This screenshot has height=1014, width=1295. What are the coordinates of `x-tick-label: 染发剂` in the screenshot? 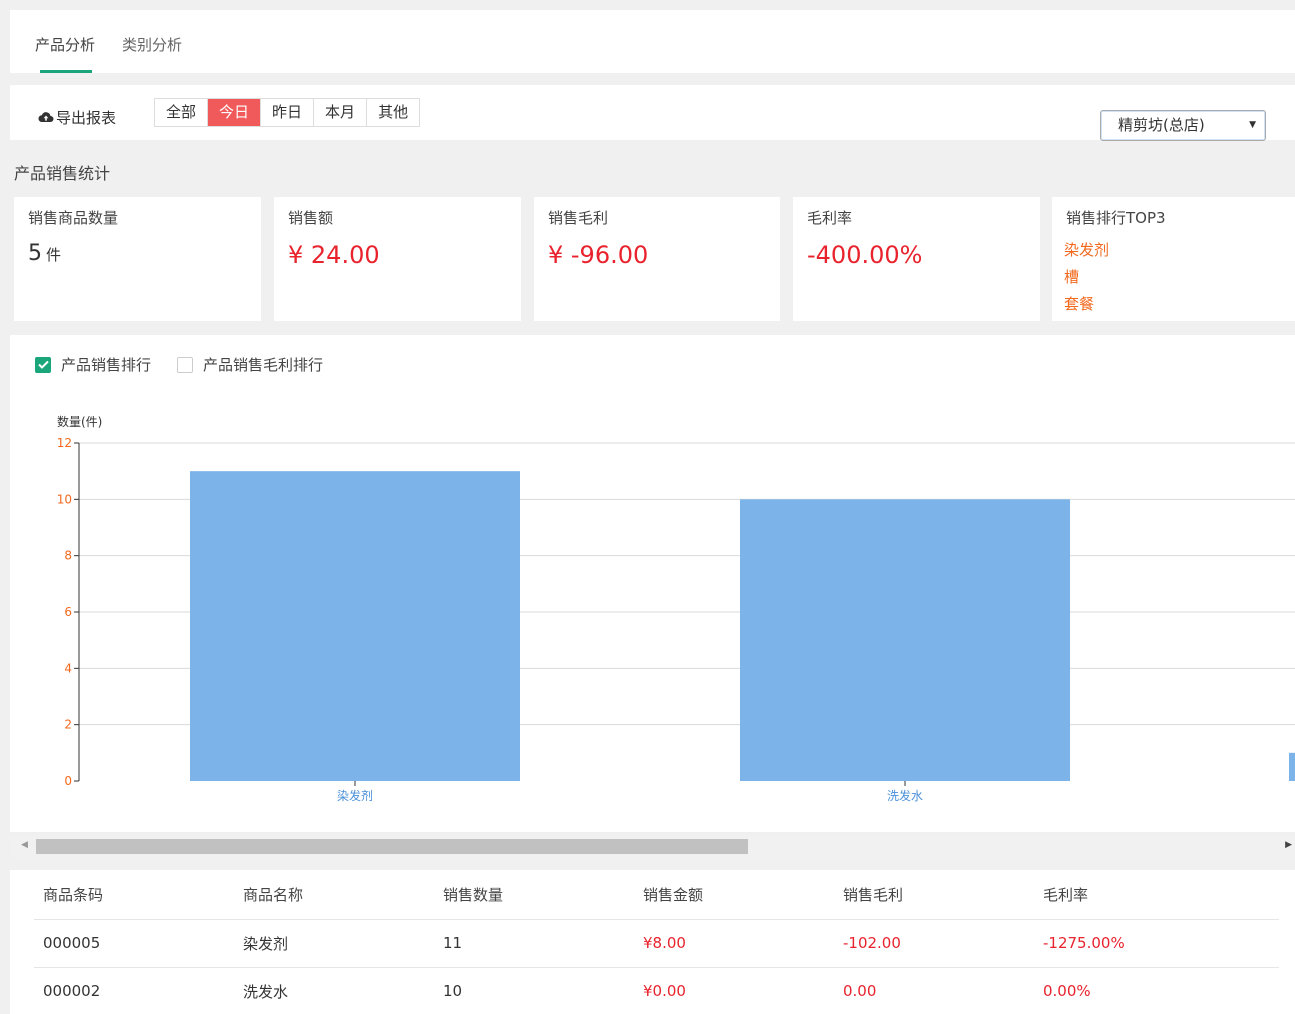 It's located at (355, 795).